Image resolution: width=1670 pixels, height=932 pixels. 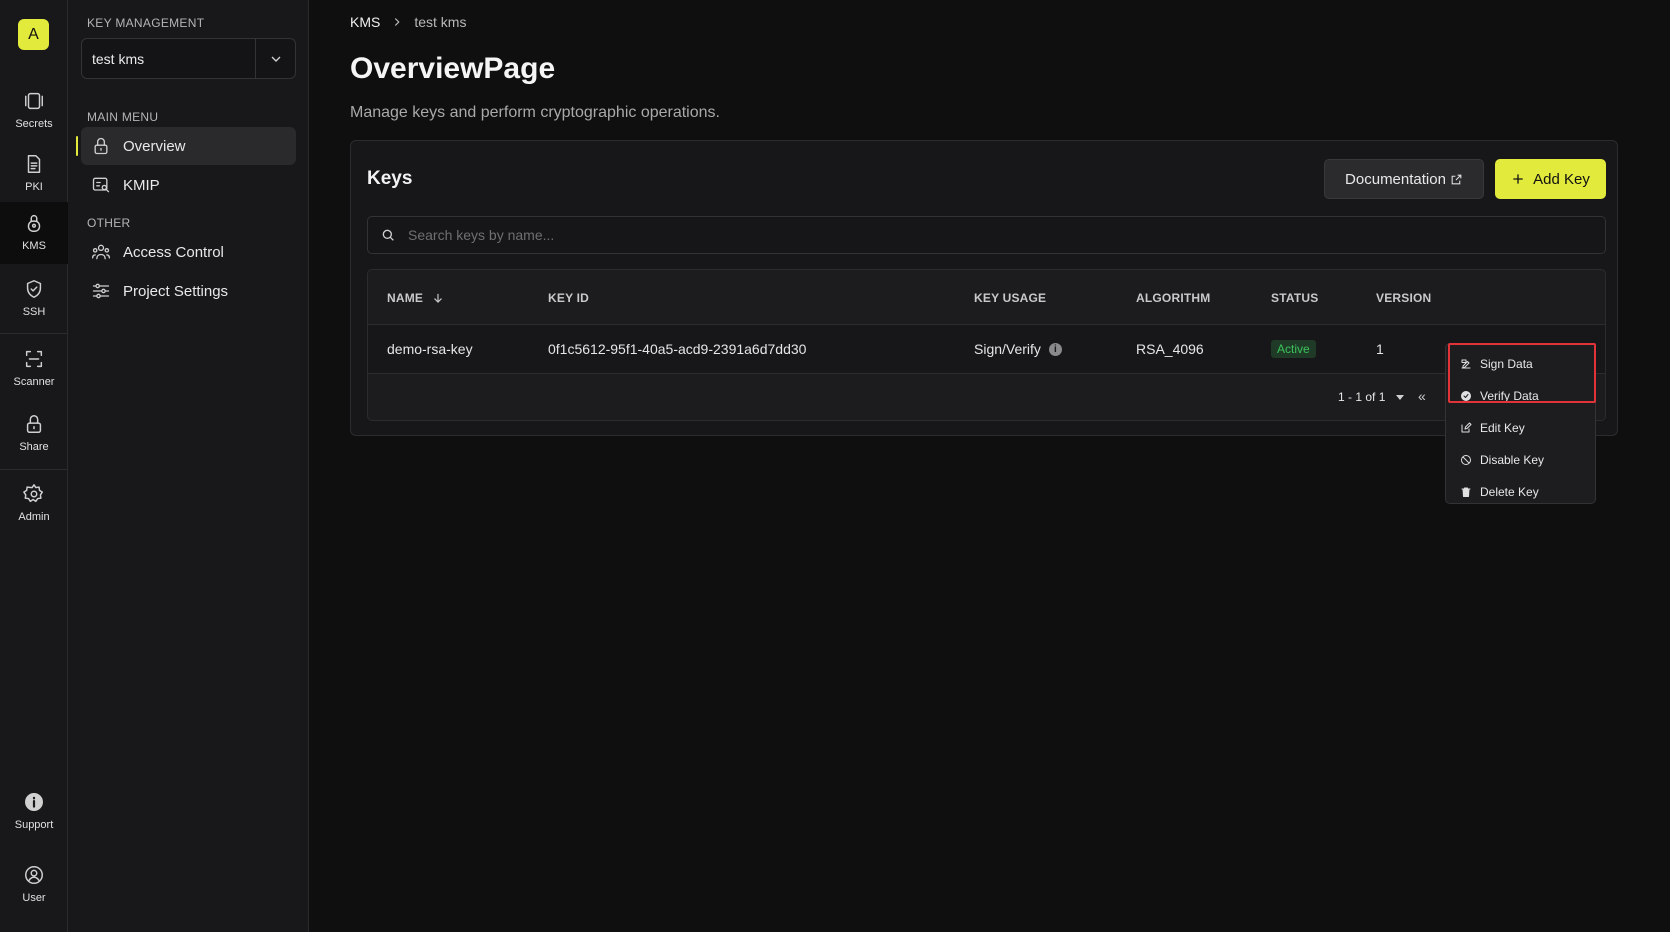 I want to click on pagination: 1 - 1 of 1, so click(x=1371, y=397).